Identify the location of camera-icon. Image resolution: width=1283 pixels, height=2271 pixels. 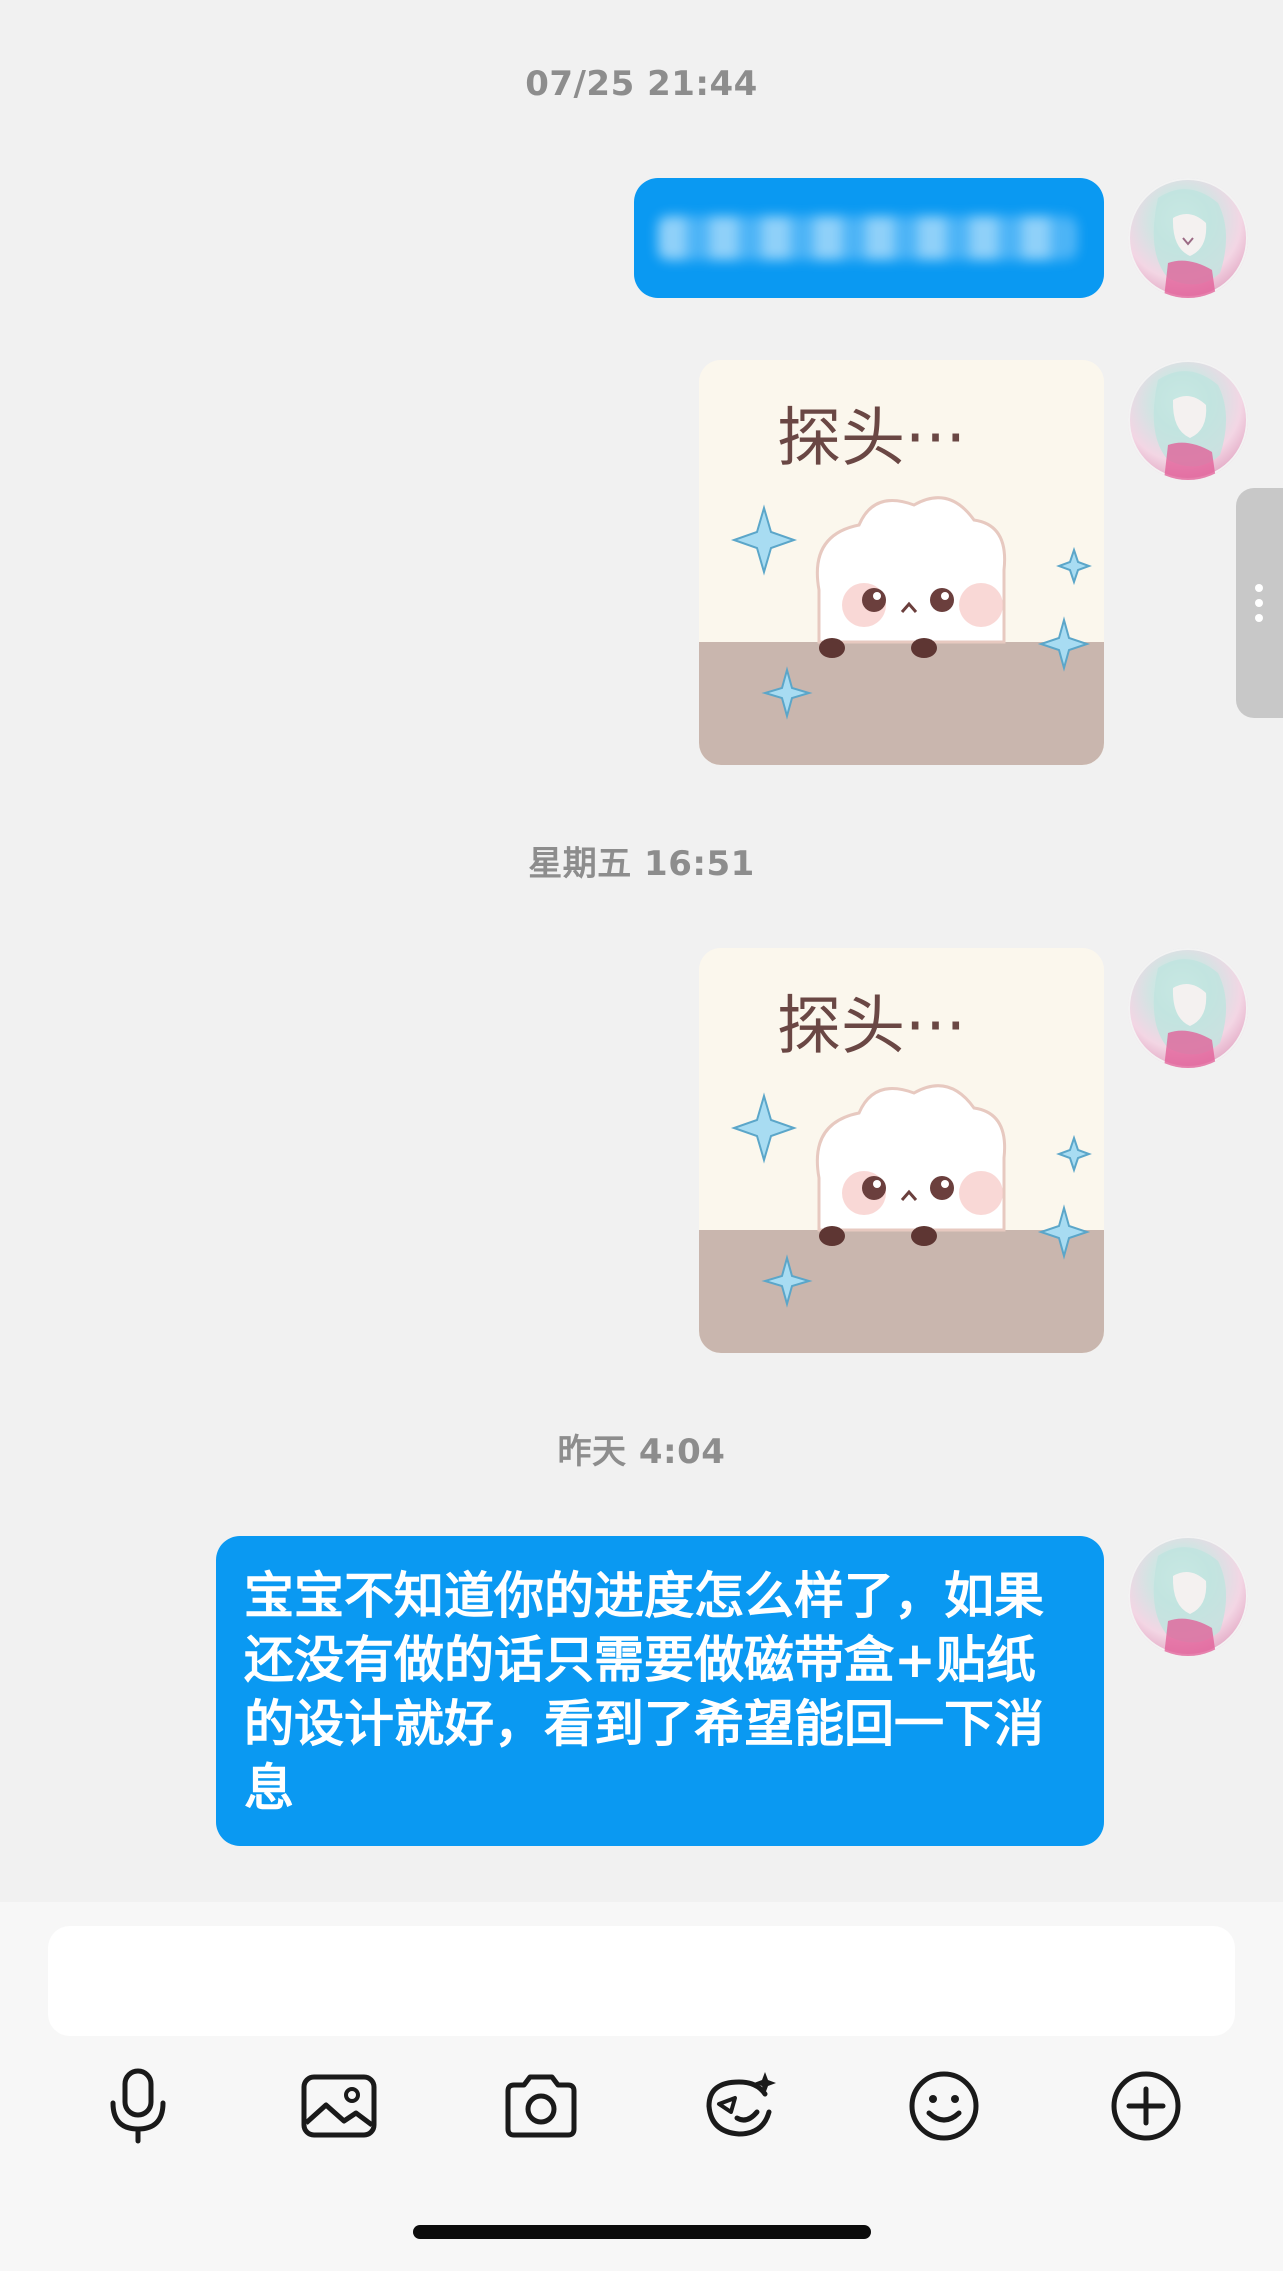
(541, 2106).